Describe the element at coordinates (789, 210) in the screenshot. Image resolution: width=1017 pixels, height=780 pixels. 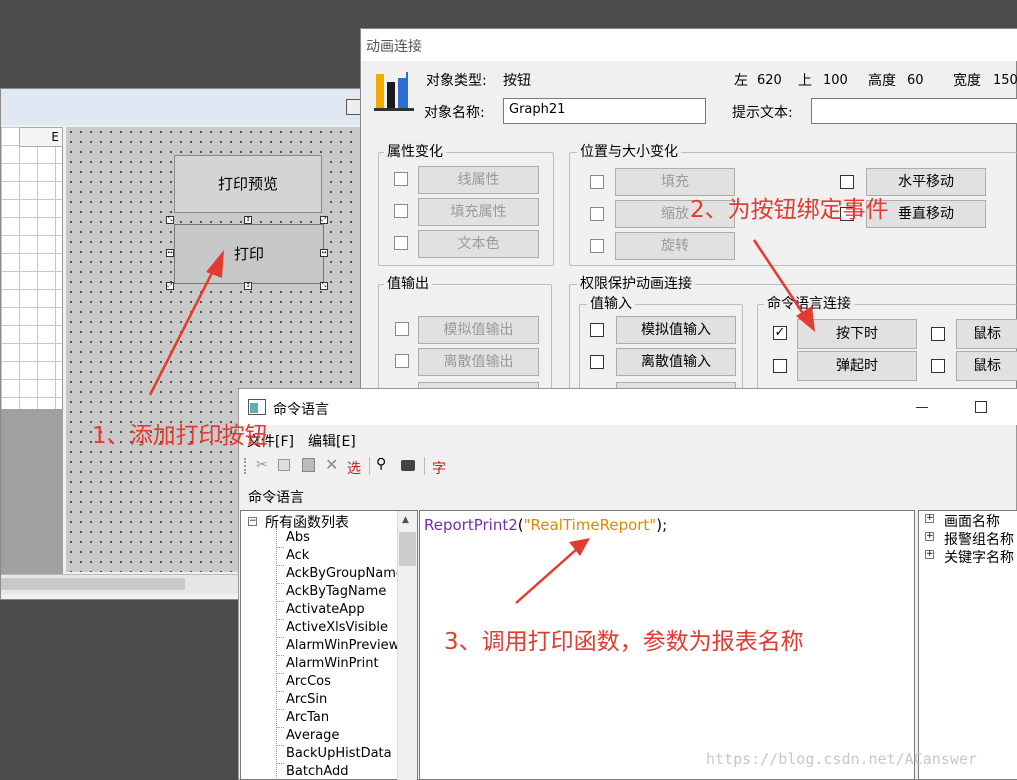
I see `annotation-step2: 2、为按钮绑定事件` at that location.